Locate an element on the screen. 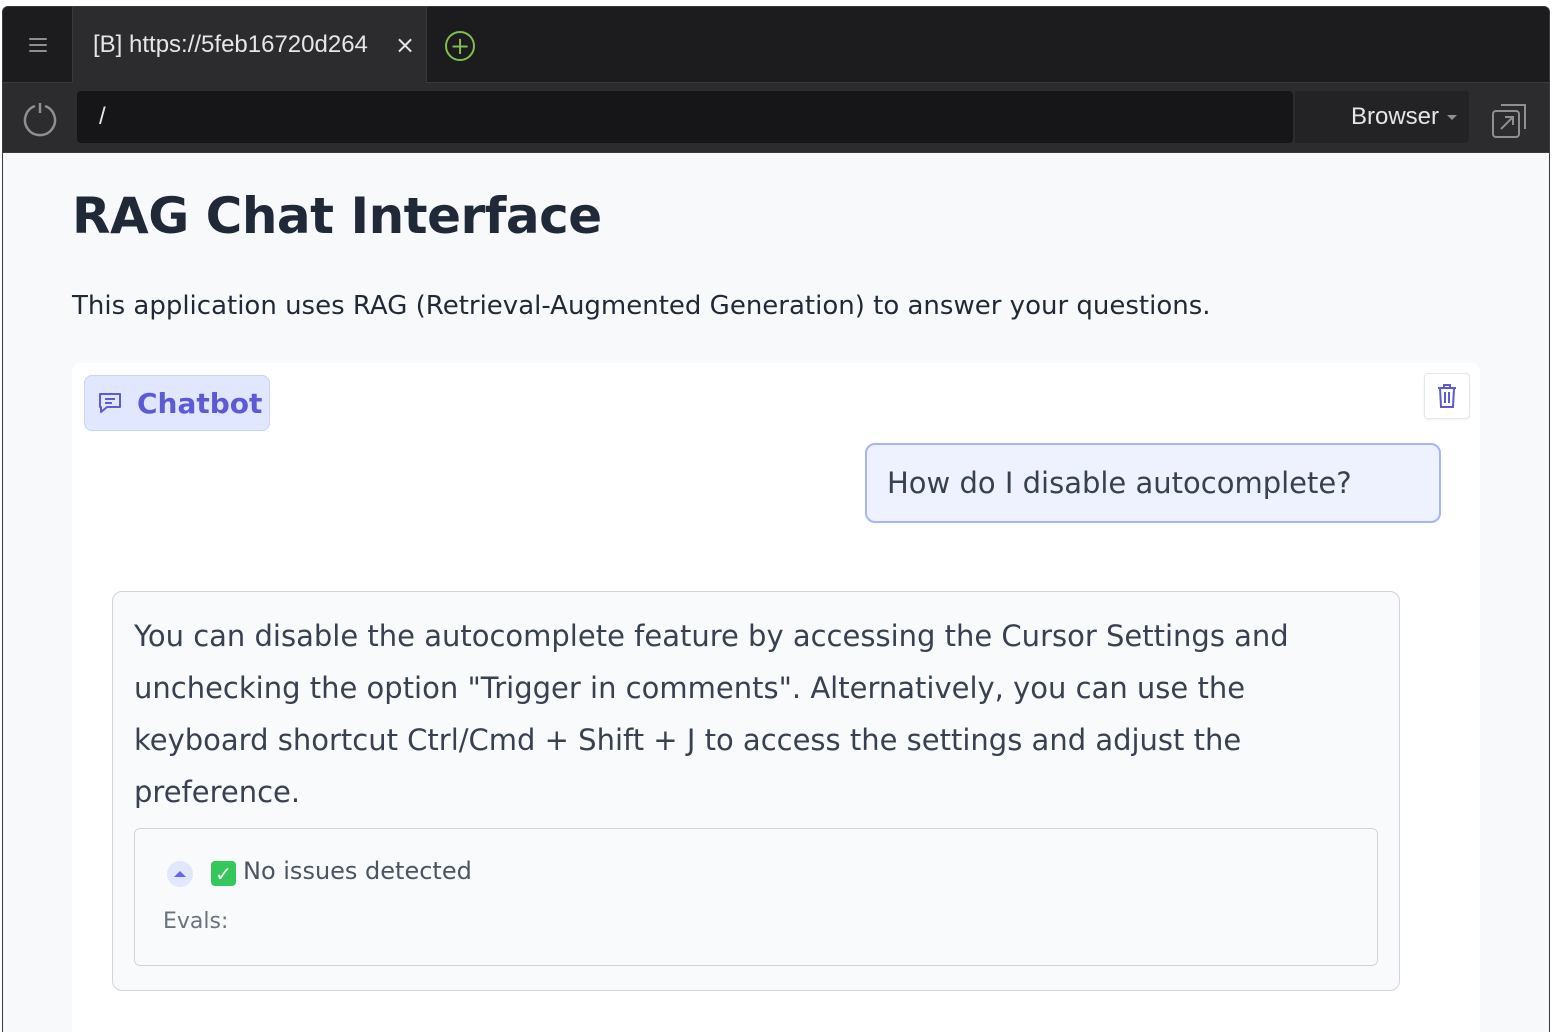 This screenshot has height=1032, width=1554. chevron-up-icon is located at coordinates (180, 874).